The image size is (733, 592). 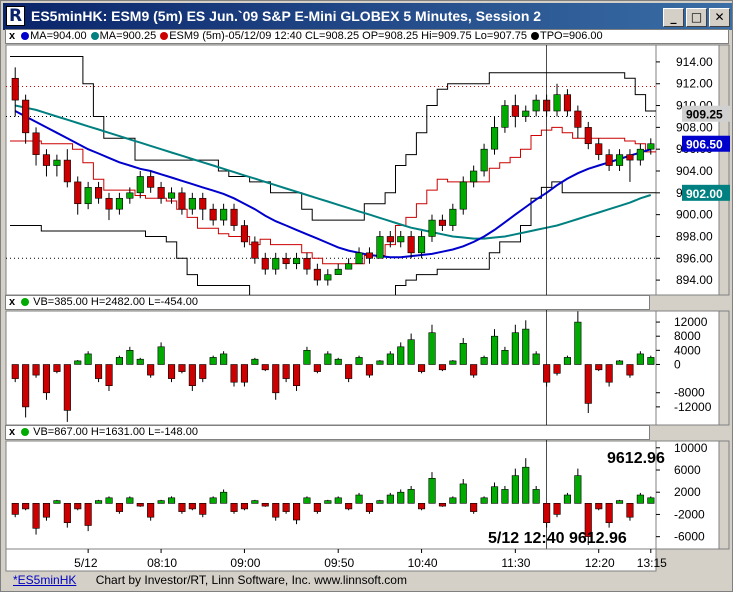 What do you see at coordinates (687, 336) in the screenshot?
I see `vb1-axis-label: 8000` at bounding box center [687, 336].